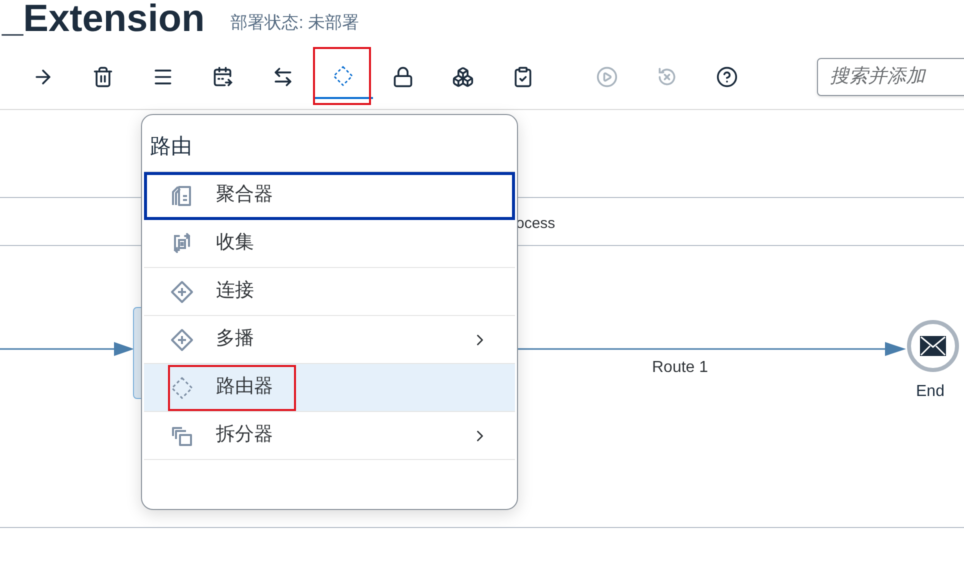 The image size is (964, 574). I want to click on menu-item-label: 聚合器, so click(245, 195).